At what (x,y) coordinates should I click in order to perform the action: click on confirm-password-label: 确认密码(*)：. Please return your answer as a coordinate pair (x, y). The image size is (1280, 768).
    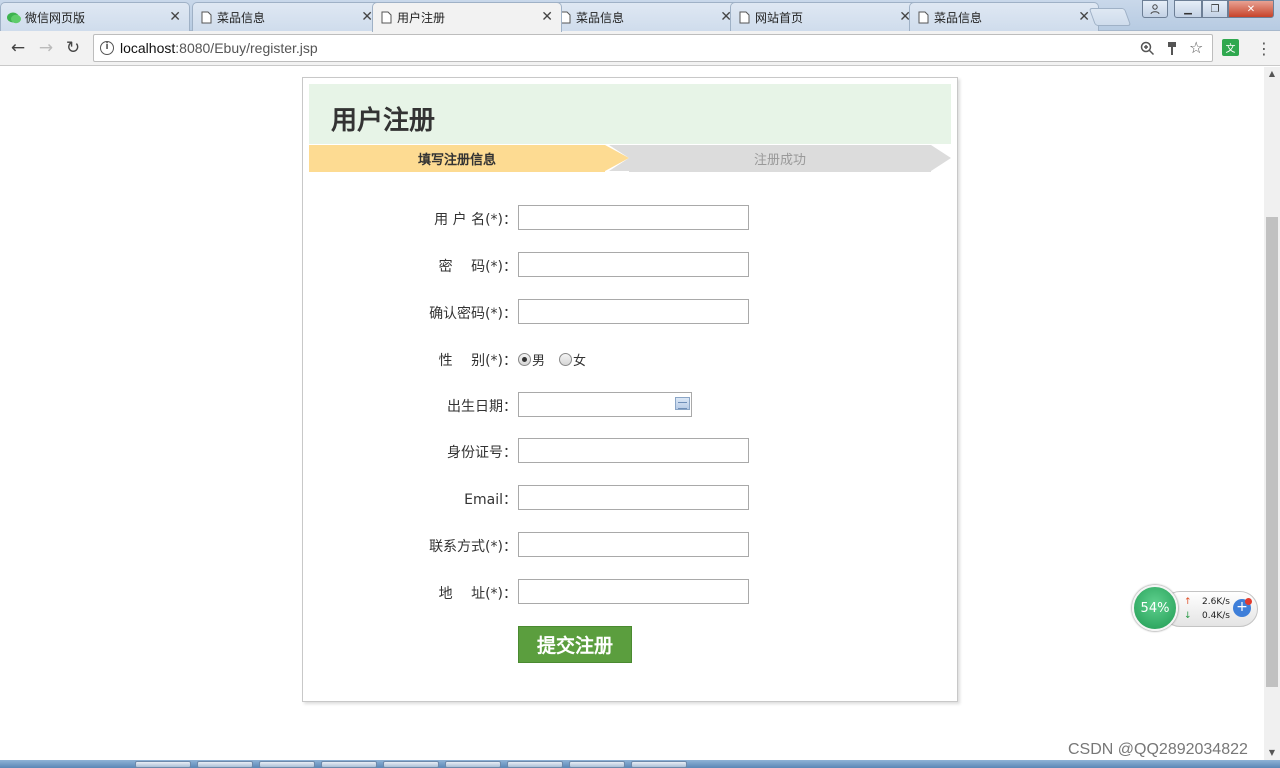
    Looking at the image, I should click on (473, 314).